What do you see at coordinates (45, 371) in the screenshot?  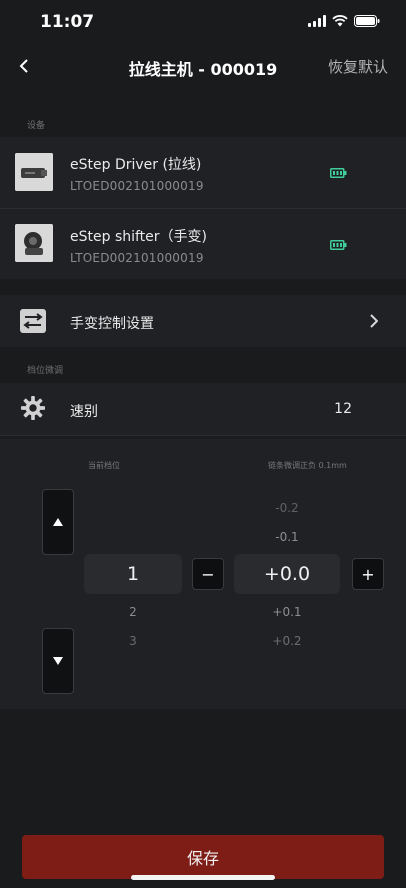 I see `tuning-section-label: 档位微调` at bounding box center [45, 371].